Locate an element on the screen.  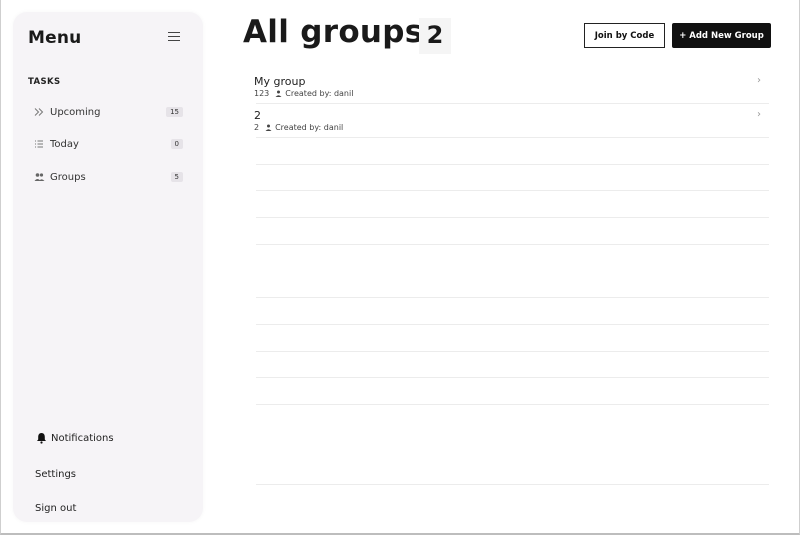
sidebar-item-label: Today is located at coordinates (64, 144).